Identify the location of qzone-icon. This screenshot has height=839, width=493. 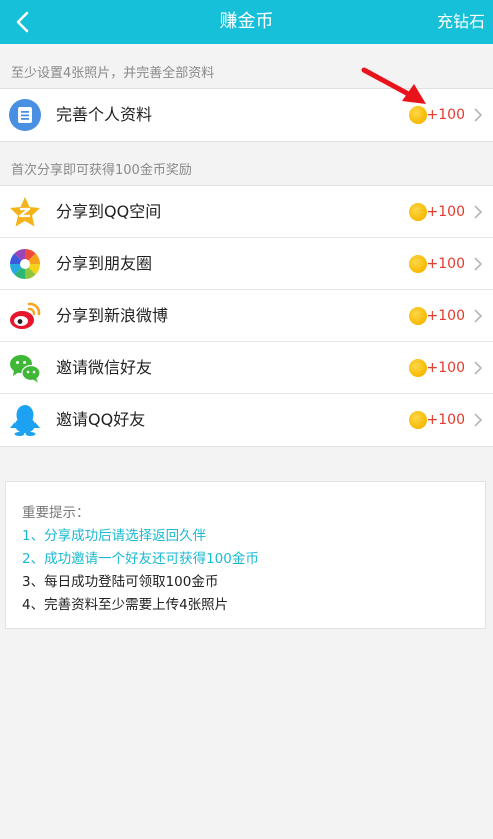
(25, 212).